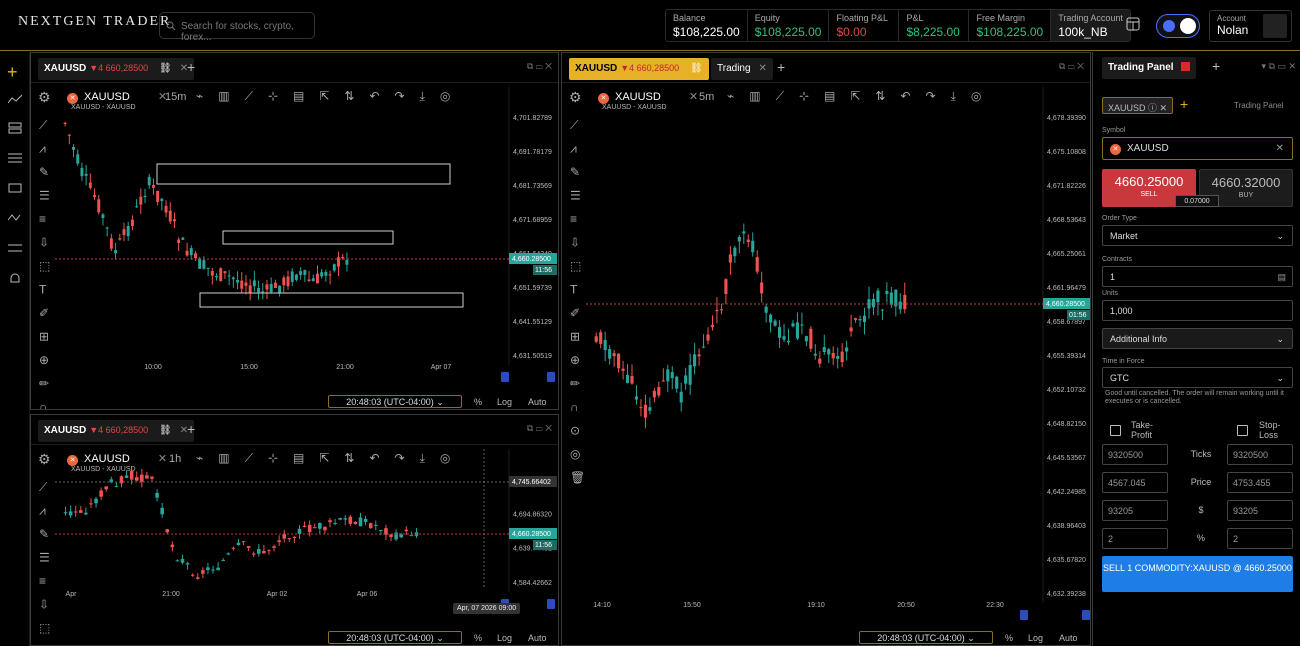 This screenshot has width=1300, height=646. What do you see at coordinates (532, 152) in the screenshot?
I see `y-tick-label: 4,691.78179` at bounding box center [532, 152].